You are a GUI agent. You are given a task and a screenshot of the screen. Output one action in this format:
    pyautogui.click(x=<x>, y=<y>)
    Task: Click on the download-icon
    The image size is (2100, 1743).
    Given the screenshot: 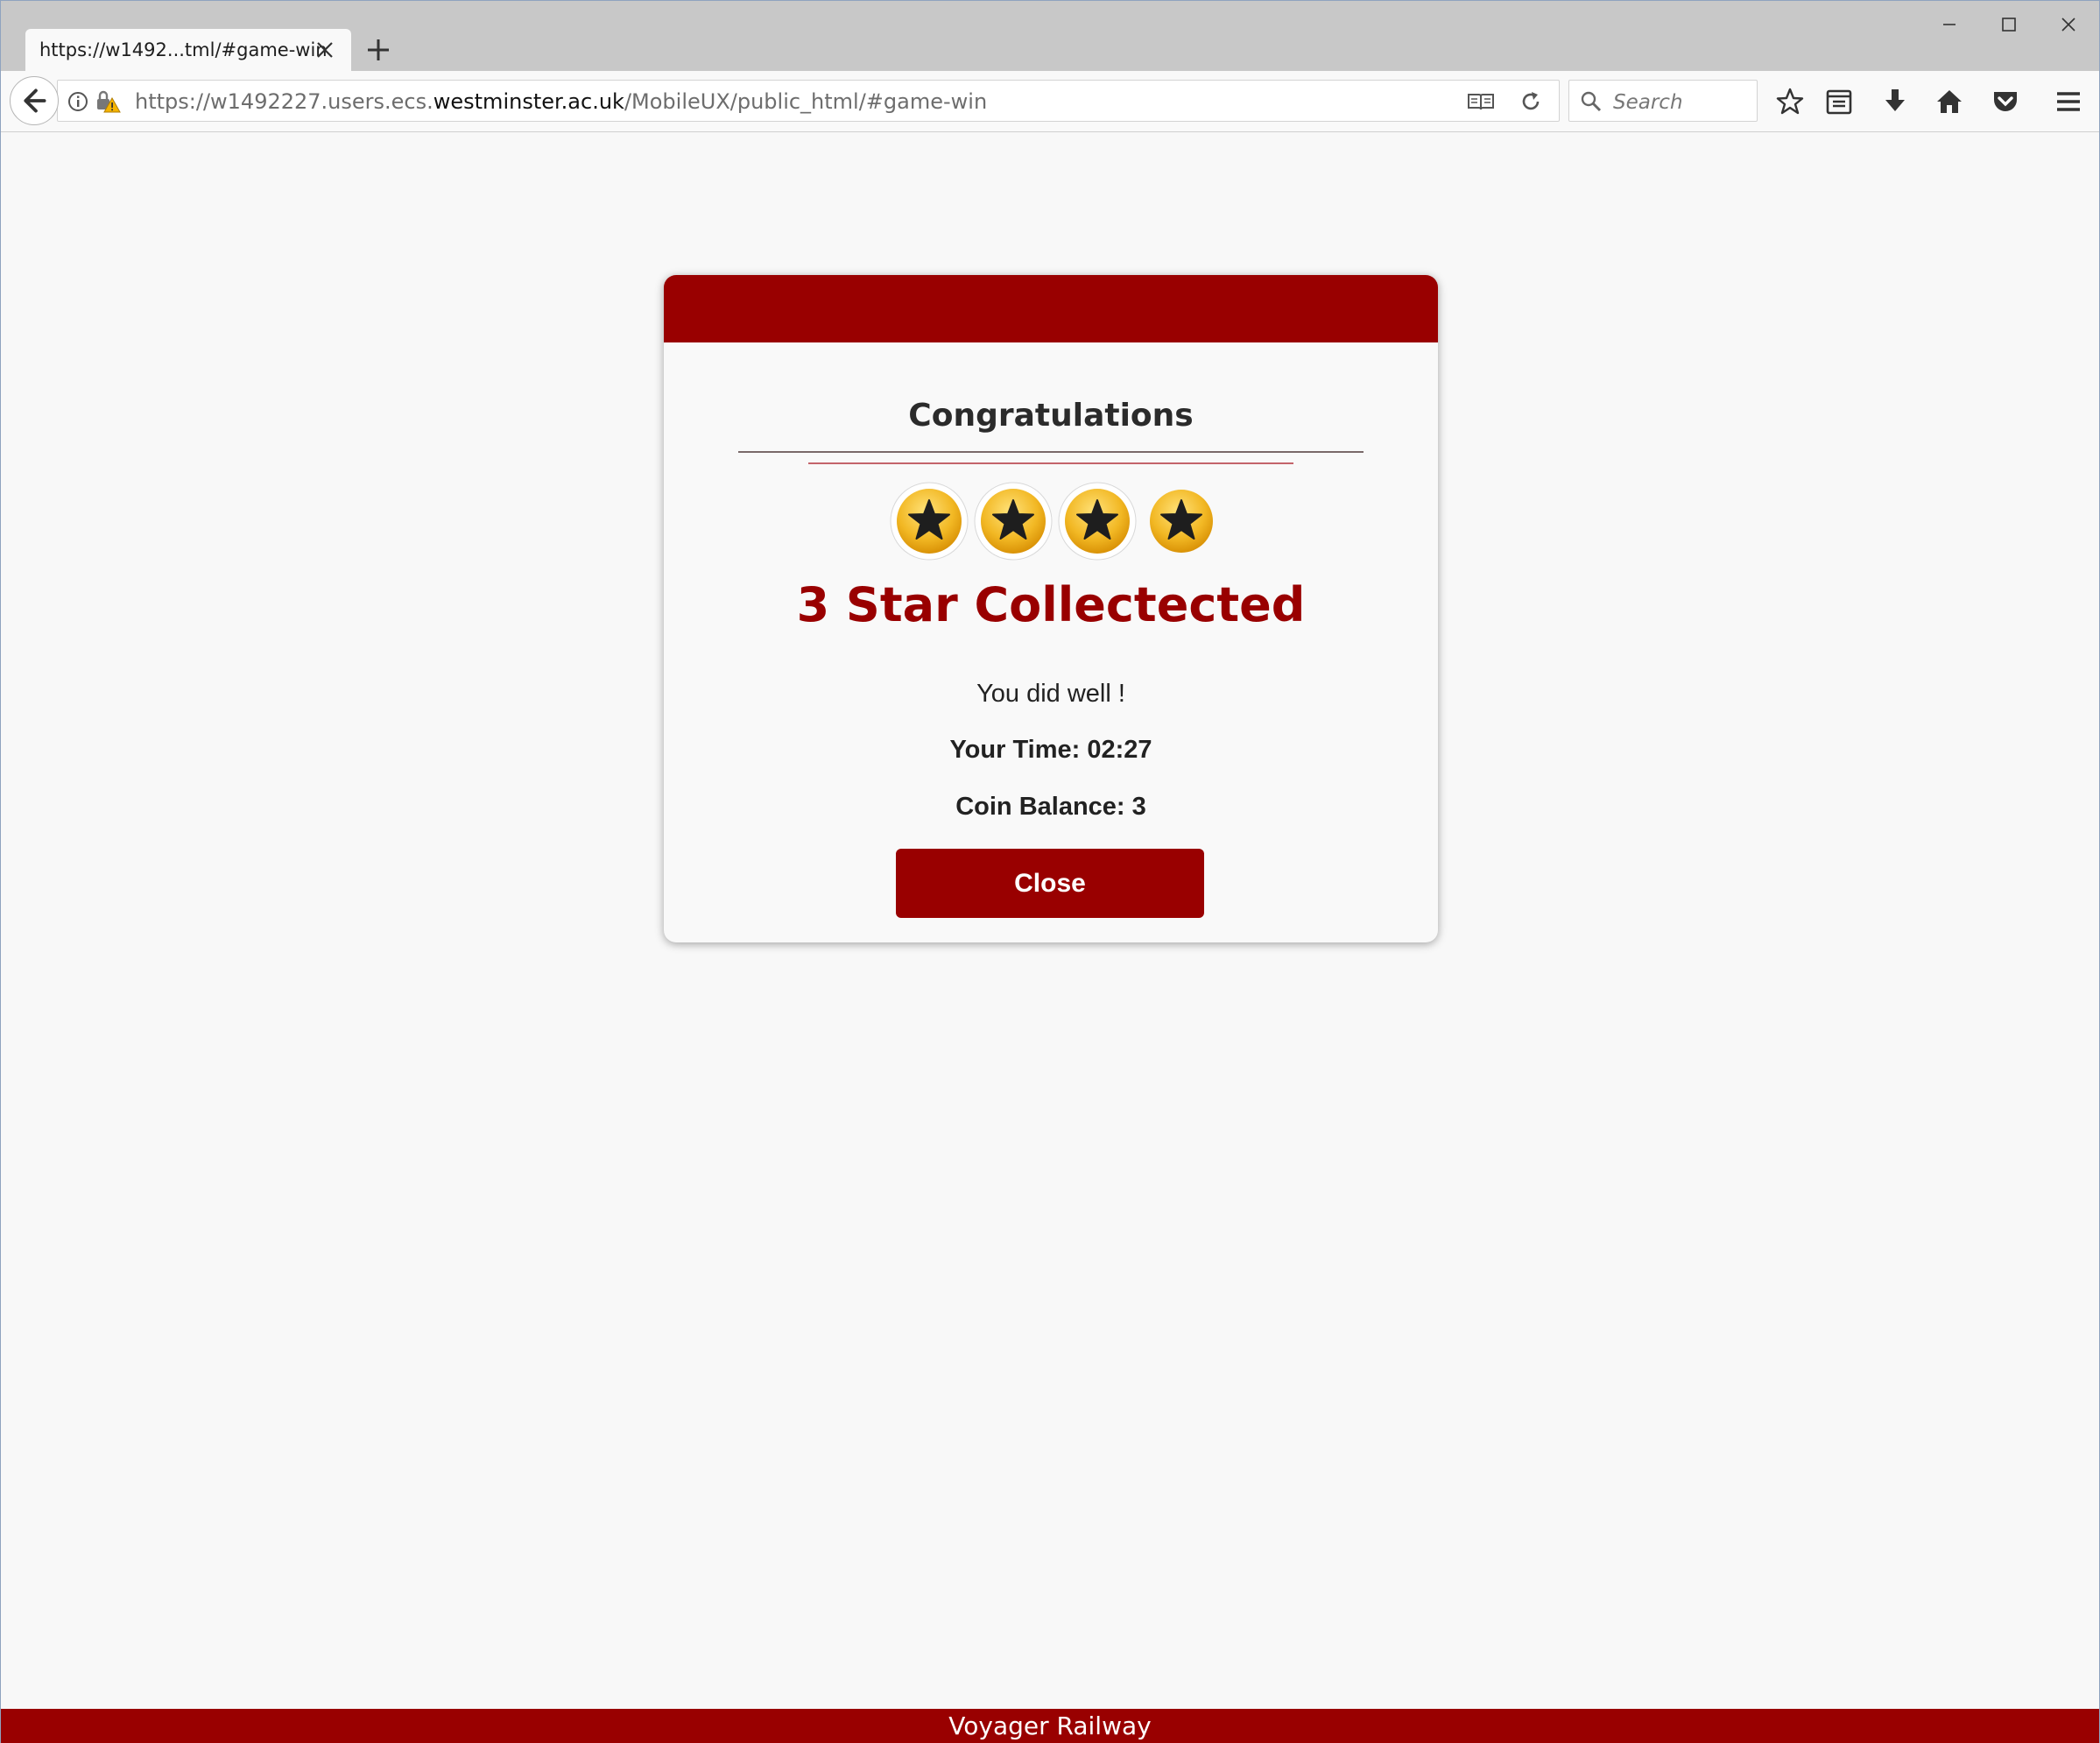 What is the action you would take?
    pyautogui.click(x=1895, y=101)
    